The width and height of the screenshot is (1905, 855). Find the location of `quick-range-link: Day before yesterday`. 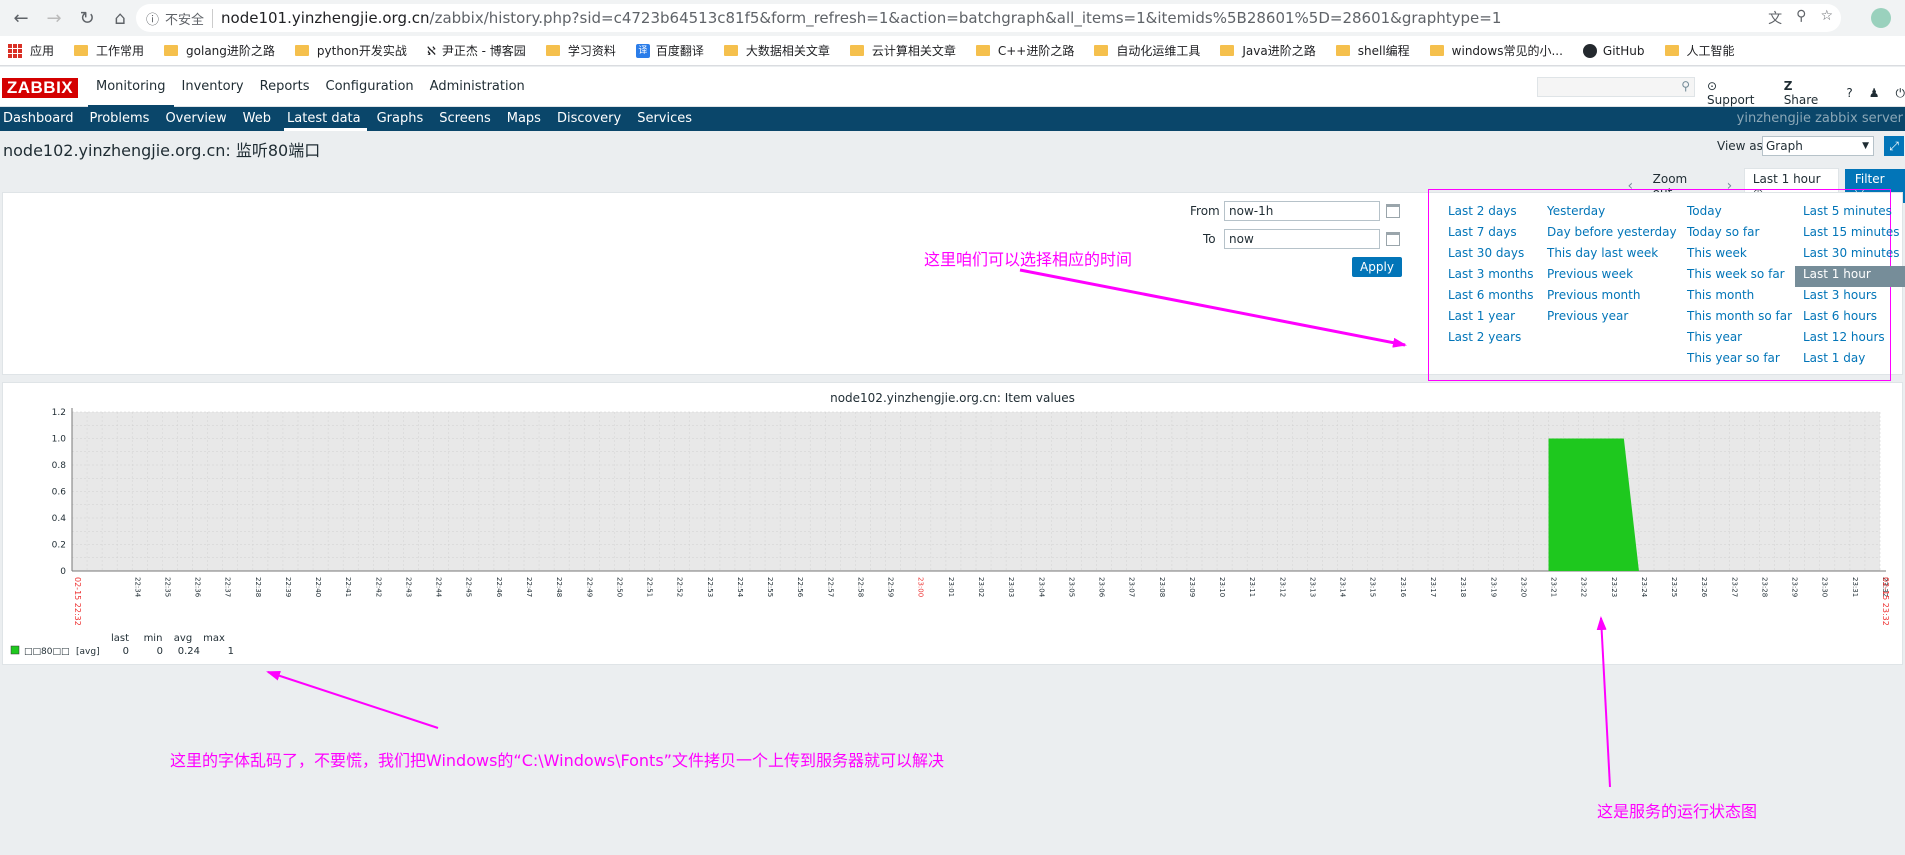

quick-range-link: Day before yesterday is located at coordinates (1612, 234).